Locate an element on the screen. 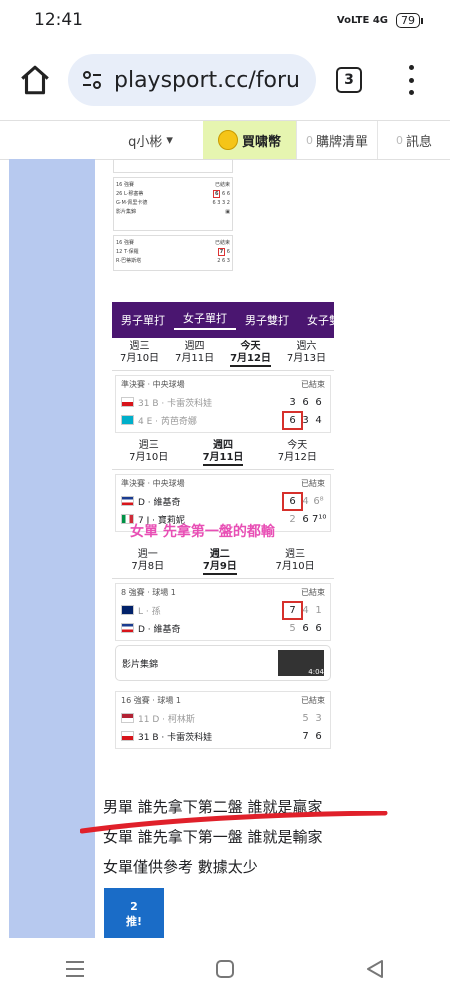 This screenshot has height=1000, width=450. tennis-category-tabs: 男子單打 女子單打 男子雙打 女子雙 is located at coordinates (223, 320).